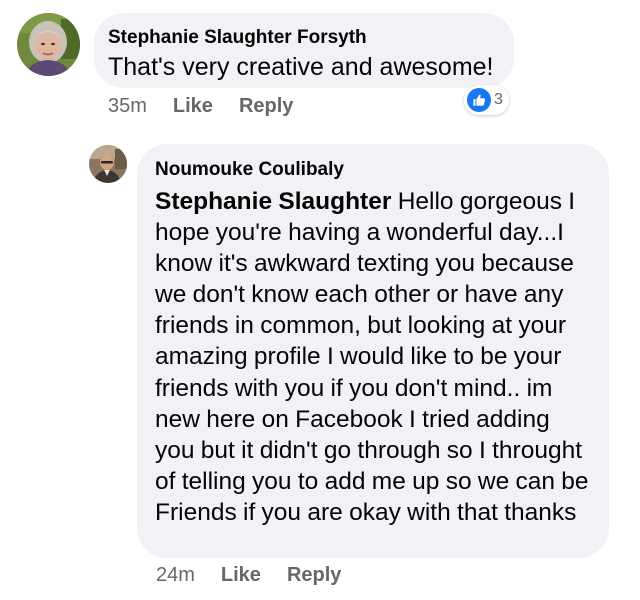 The image size is (640, 600). I want to click on reply-actions: 24m Like Reply, so click(248, 575).